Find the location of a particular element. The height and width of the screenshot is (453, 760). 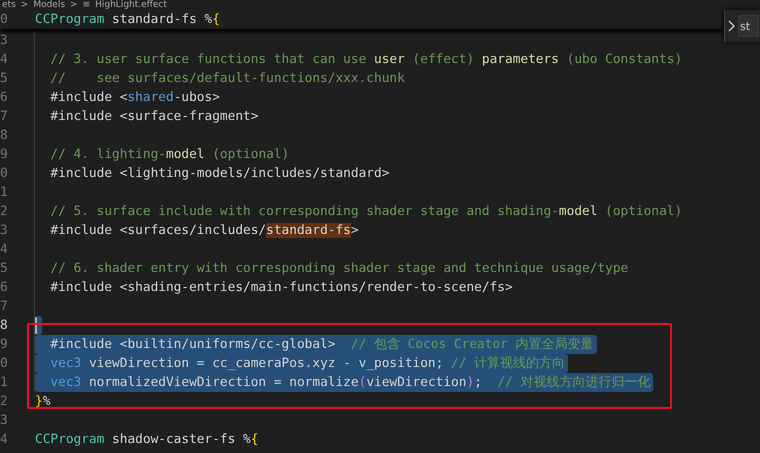

code-line: // 3. user surface functions that can use user (effect) parameters (ubo Constants) is located at coordinates (365, 60).